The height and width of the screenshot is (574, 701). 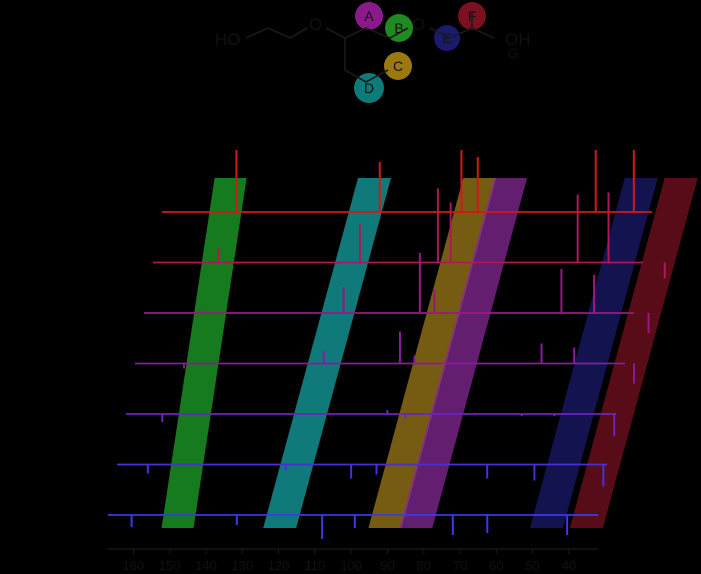 I want to click on x-tick-label-110: 110, so click(x=315, y=565).